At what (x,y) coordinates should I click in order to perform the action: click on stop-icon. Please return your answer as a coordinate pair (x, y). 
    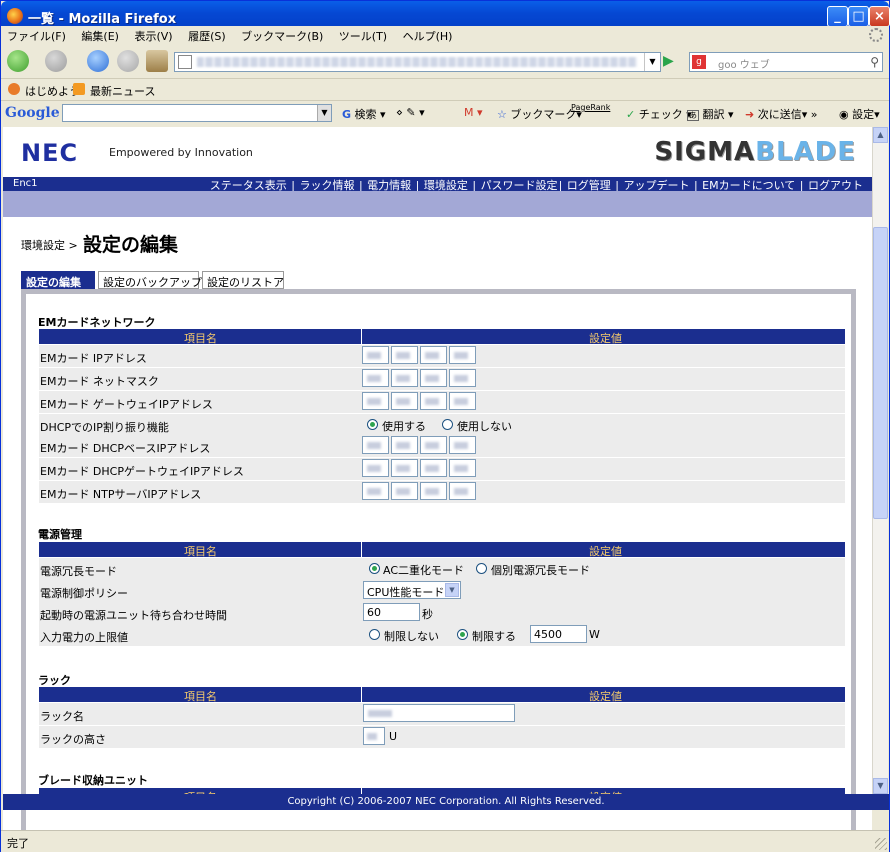
    Looking at the image, I should click on (128, 61).